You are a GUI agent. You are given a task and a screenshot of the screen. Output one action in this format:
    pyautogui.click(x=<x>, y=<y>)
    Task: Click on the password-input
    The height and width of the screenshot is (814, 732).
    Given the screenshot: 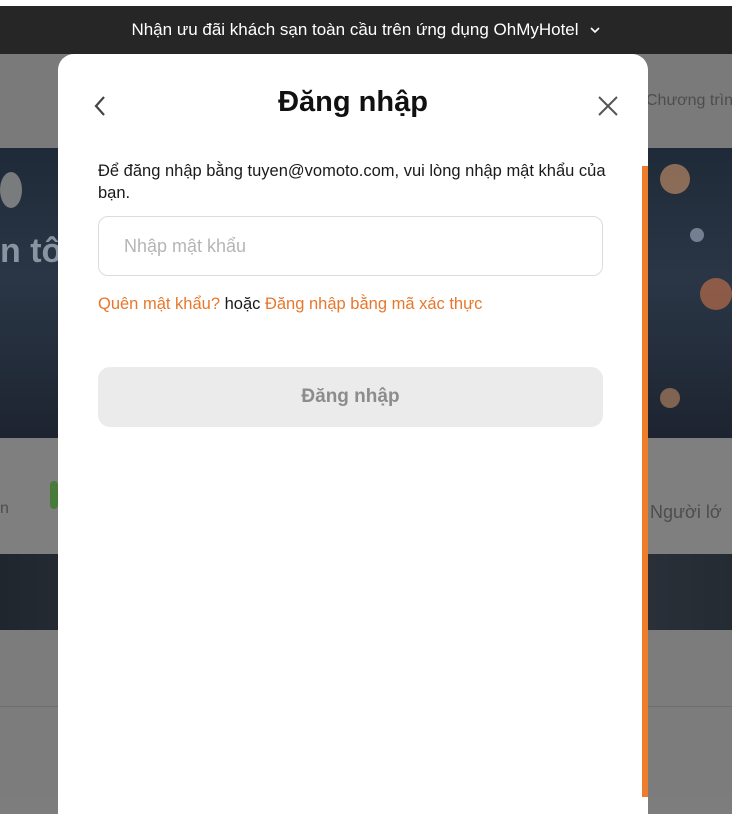 What is the action you would take?
    pyautogui.click(x=350, y=246)
    